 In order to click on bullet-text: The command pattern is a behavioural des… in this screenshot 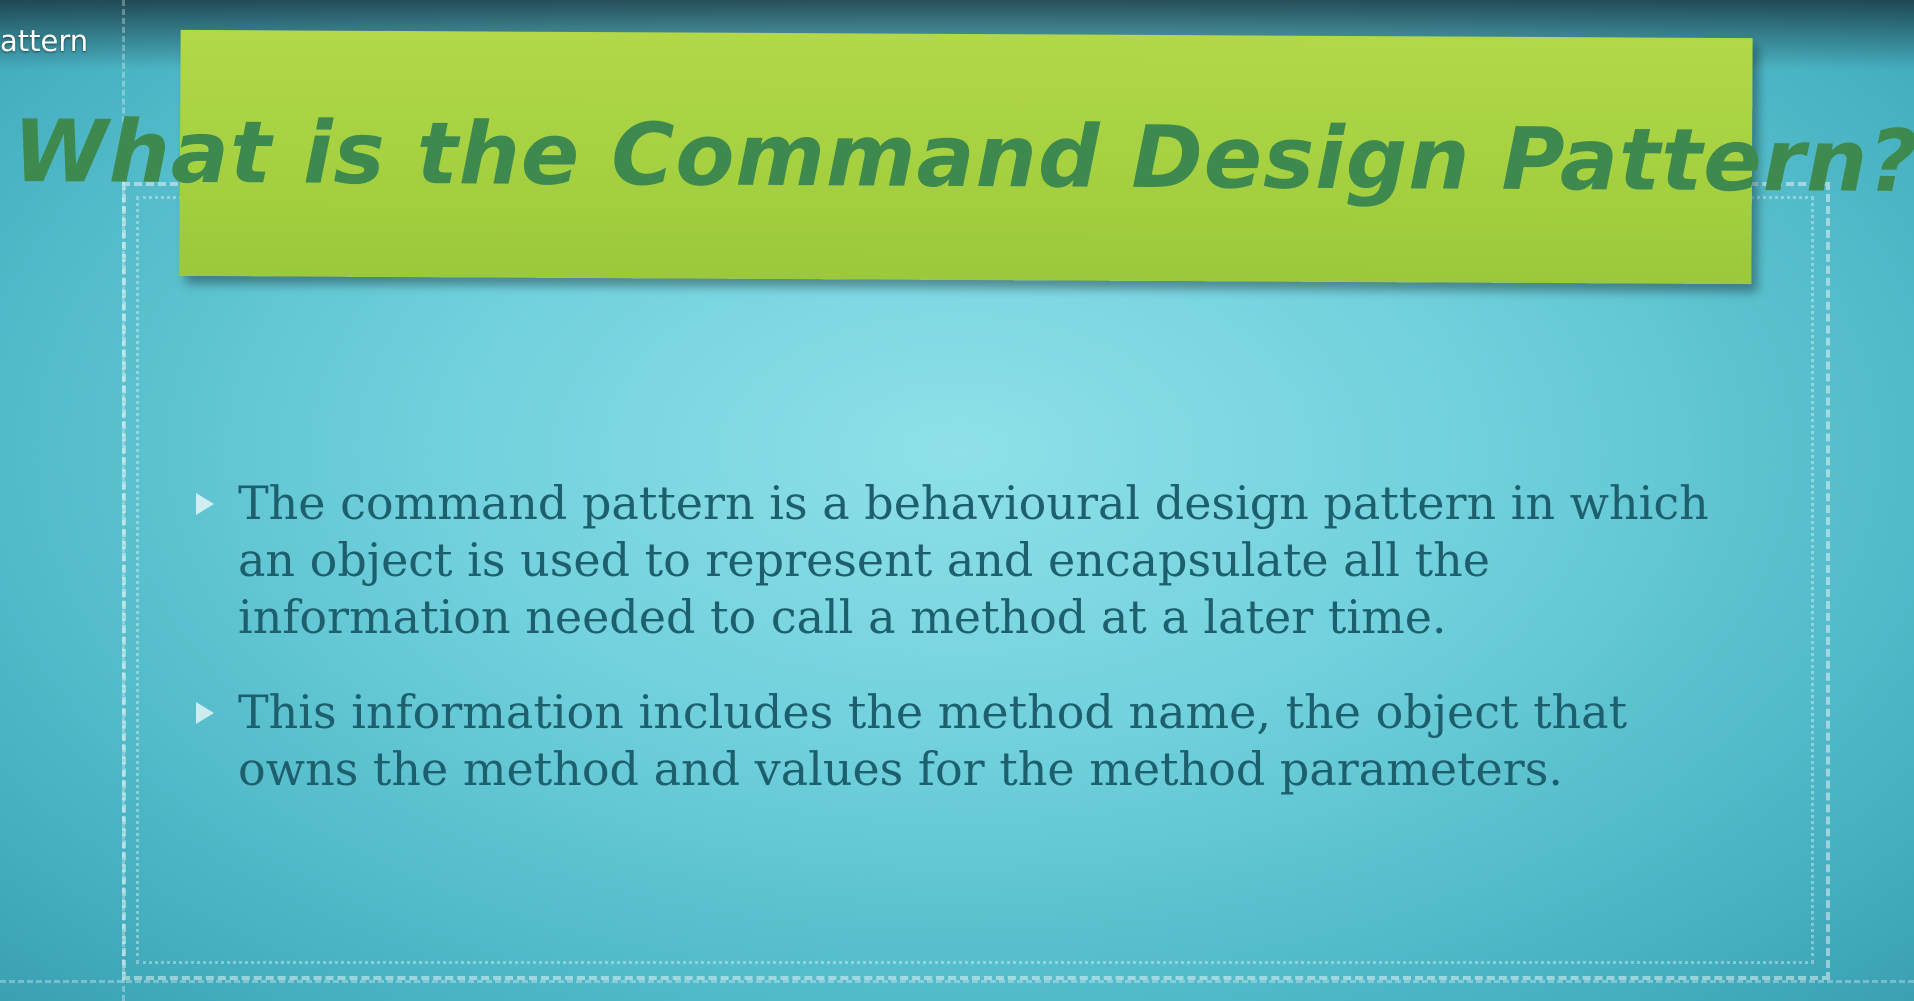, I will do `click(973, 560)`.